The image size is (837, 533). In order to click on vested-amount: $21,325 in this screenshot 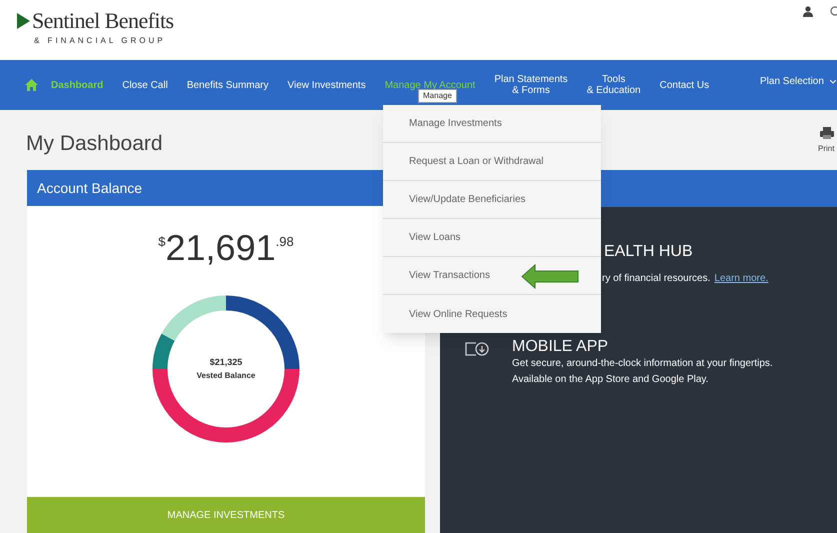, I will do `click(226, 363)`.